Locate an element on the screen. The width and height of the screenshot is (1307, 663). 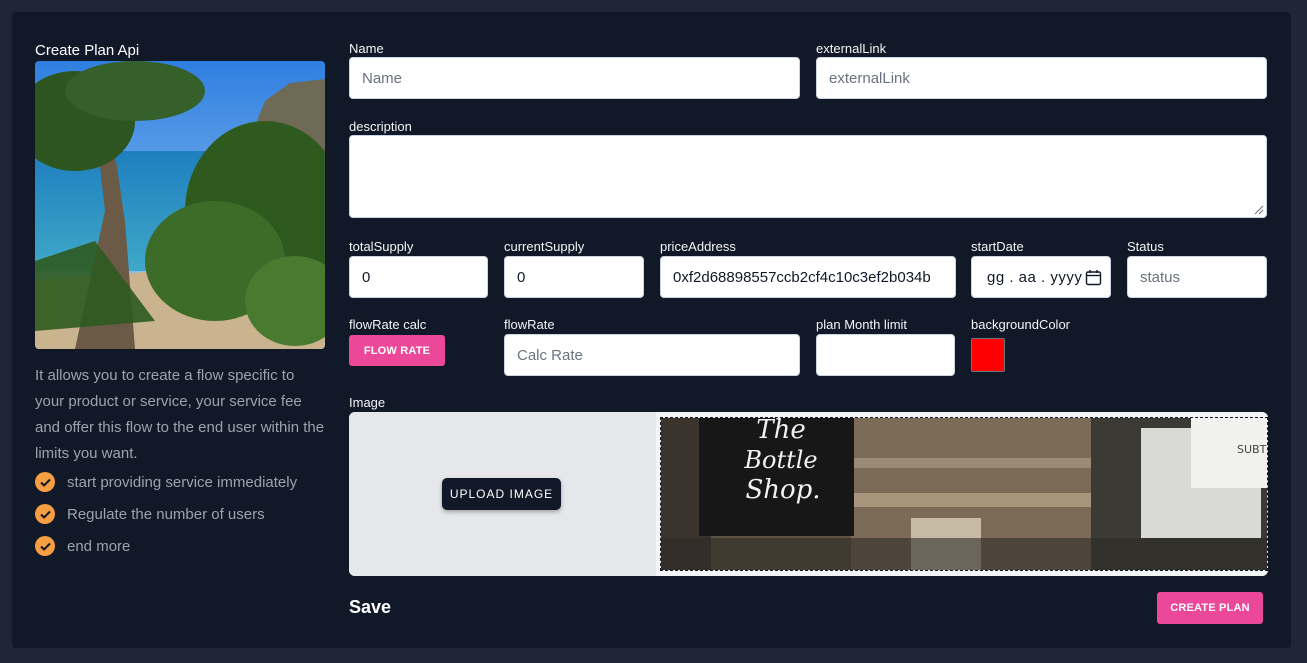
feature-label: end more is located at coordinates (99, 546).